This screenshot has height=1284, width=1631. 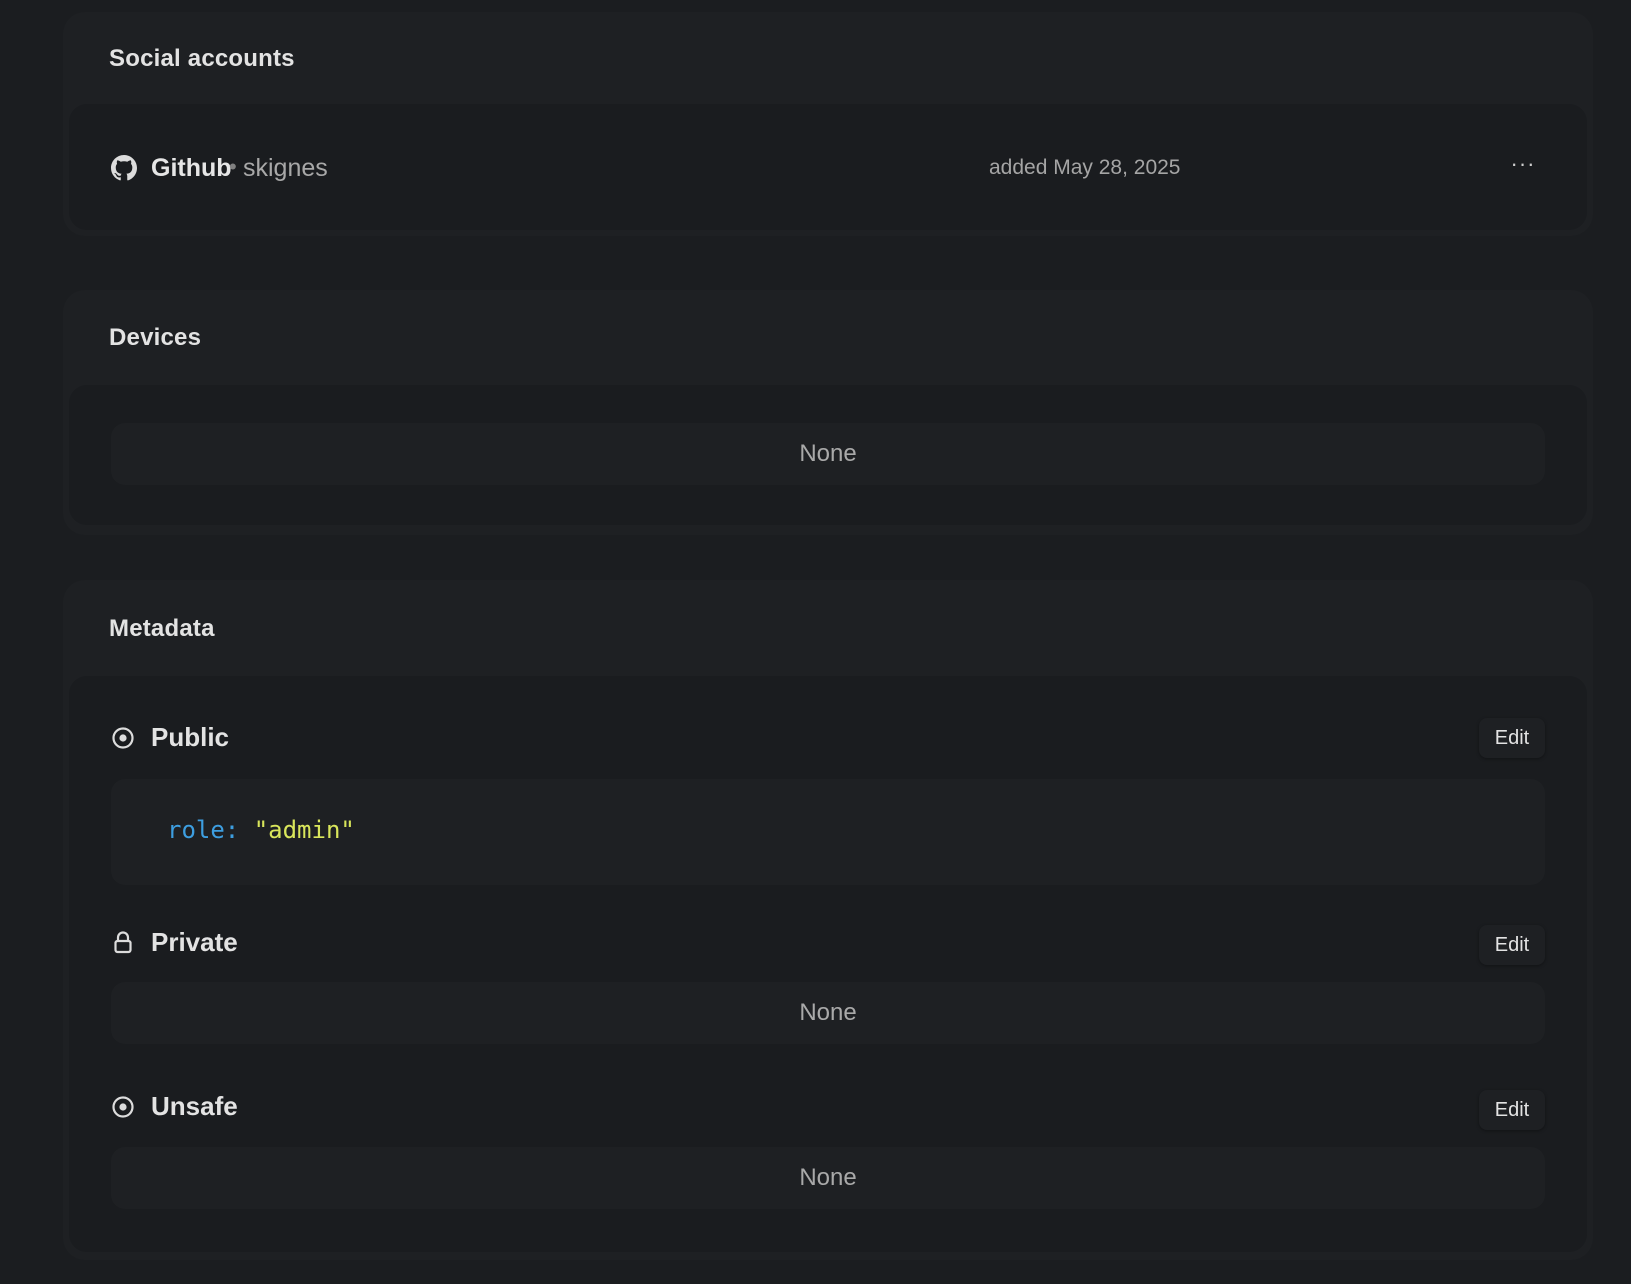 I want to click on public-label: Public, so click(x=190, y=737).